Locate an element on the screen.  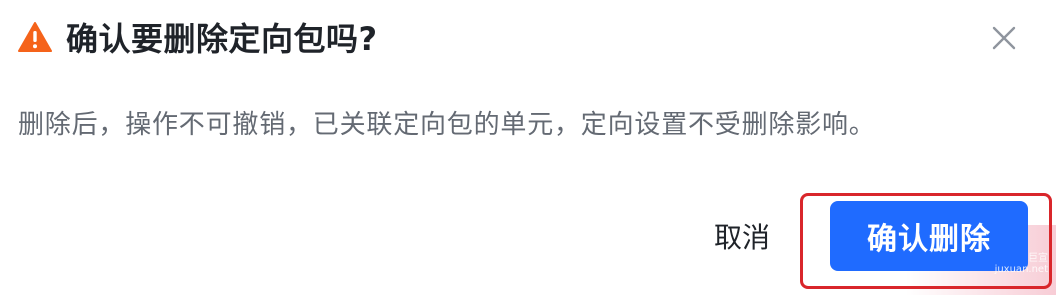
watermark: 巨宣 juxuan.net is located at coordinates (1021, 264).